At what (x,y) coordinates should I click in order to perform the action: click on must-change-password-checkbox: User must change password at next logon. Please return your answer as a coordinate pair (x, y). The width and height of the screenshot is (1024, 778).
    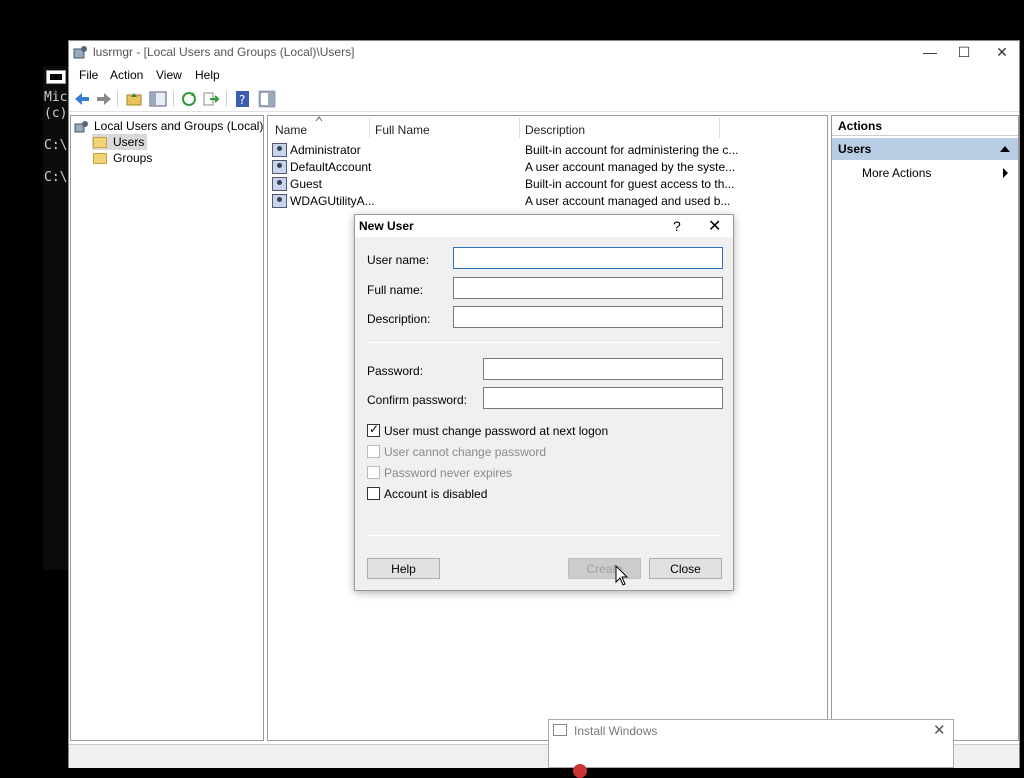
    Looking at the image, I should click on (488, 430).